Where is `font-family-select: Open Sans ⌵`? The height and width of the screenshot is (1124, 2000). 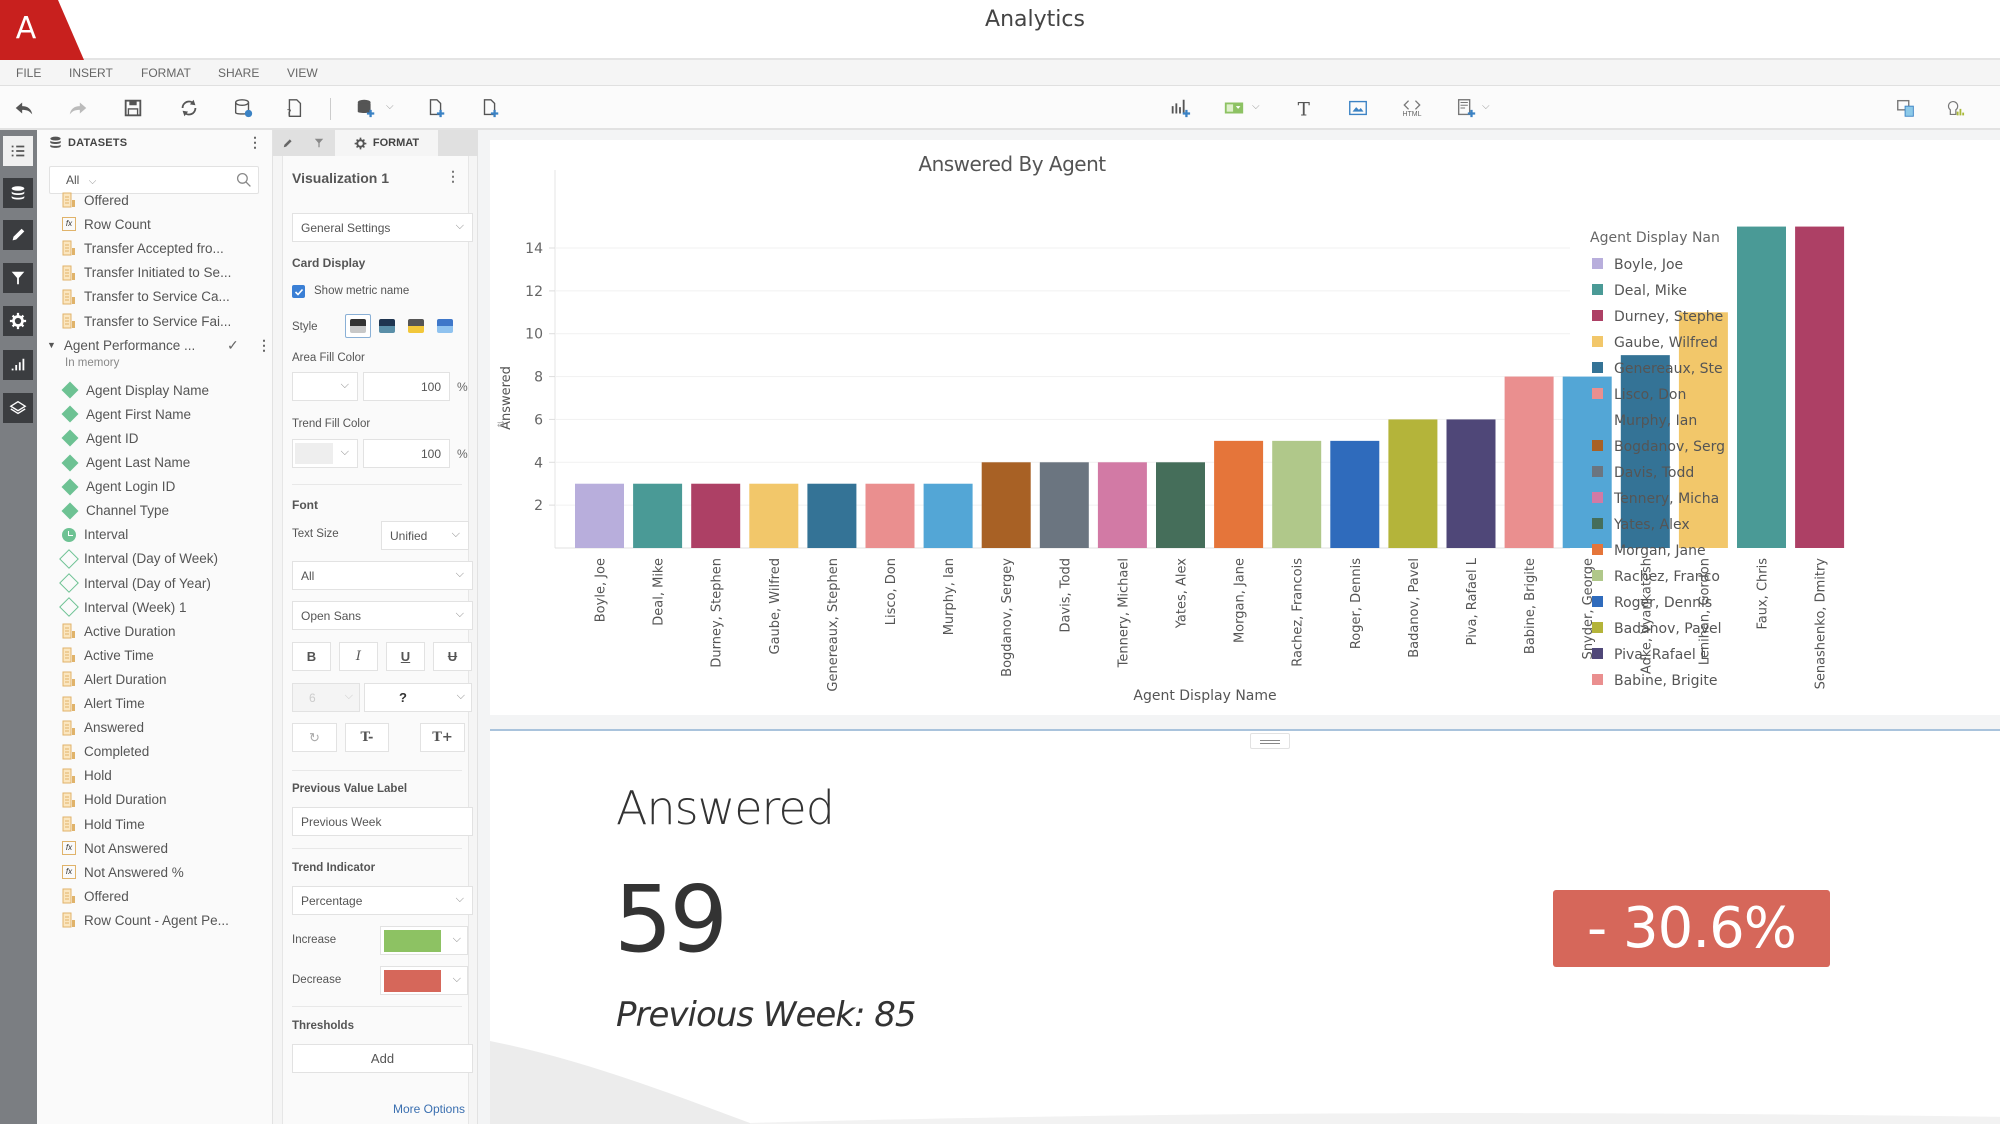
font-family-select: Open Sans ⌵ is located at coordinates (382, 615).